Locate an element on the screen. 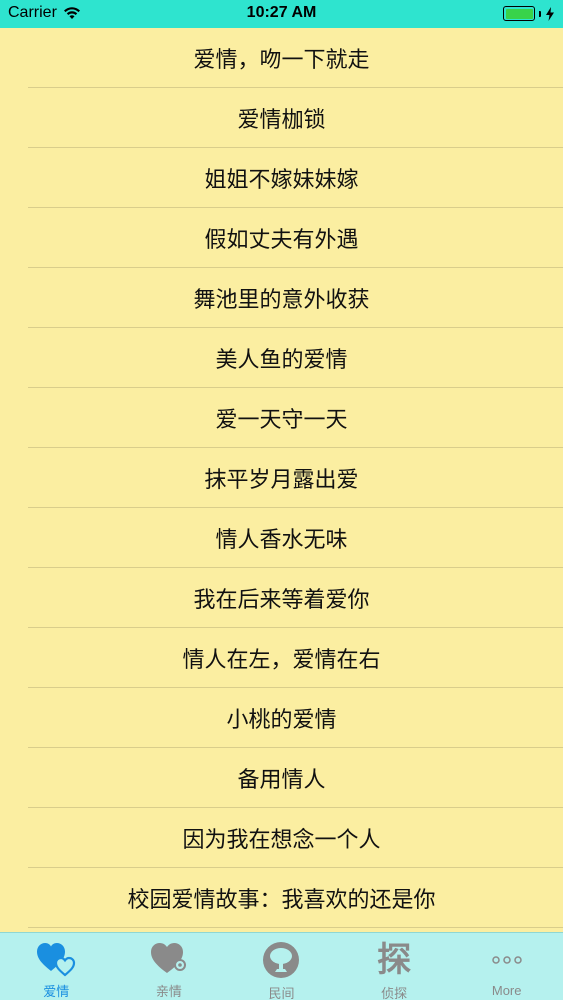 This screenshot has width=563, height=1000. list-item: 姐姐不嫁妹妹嫁 is located at coordinates (281, 178).